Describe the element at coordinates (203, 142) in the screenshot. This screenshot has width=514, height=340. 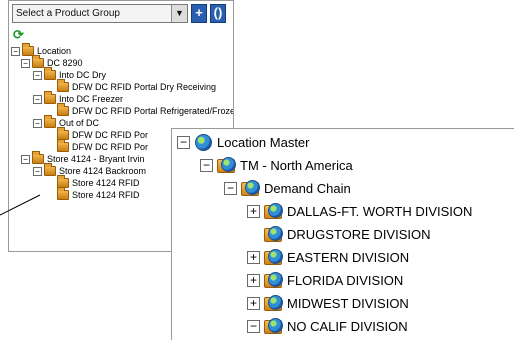
I see `globe-icon` at that location.